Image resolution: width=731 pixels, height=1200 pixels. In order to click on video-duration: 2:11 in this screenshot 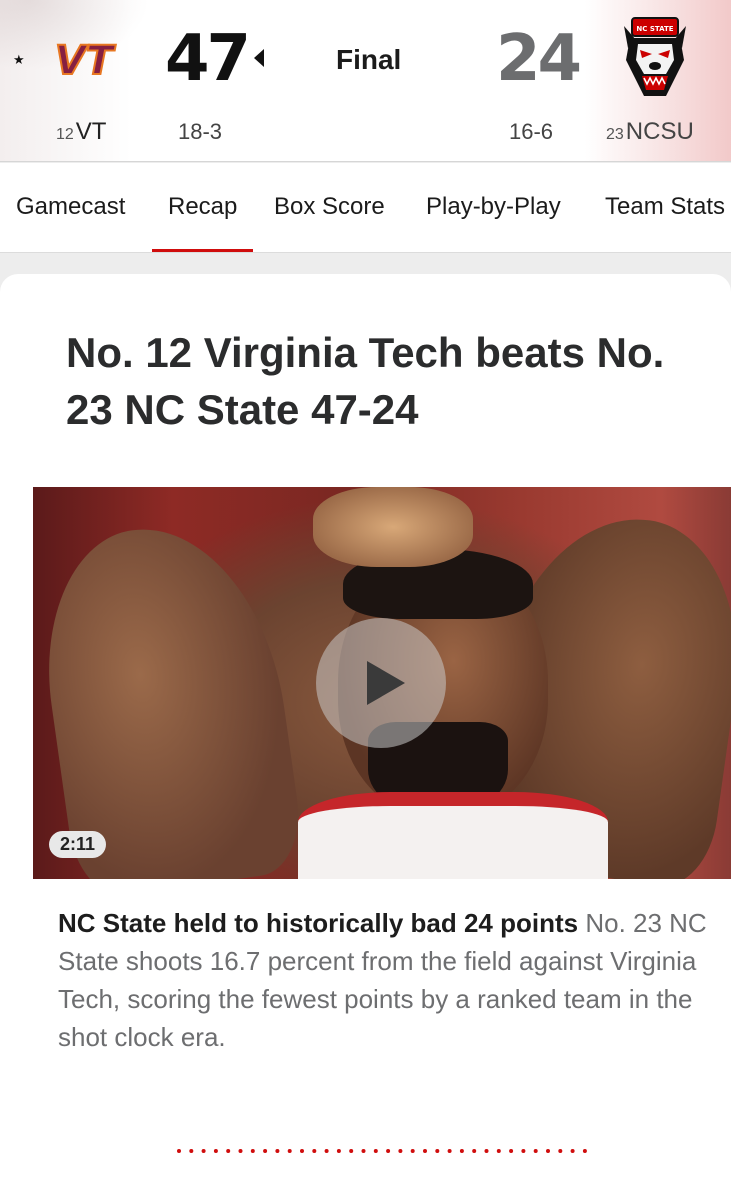, I will do `click(78, 844)`.